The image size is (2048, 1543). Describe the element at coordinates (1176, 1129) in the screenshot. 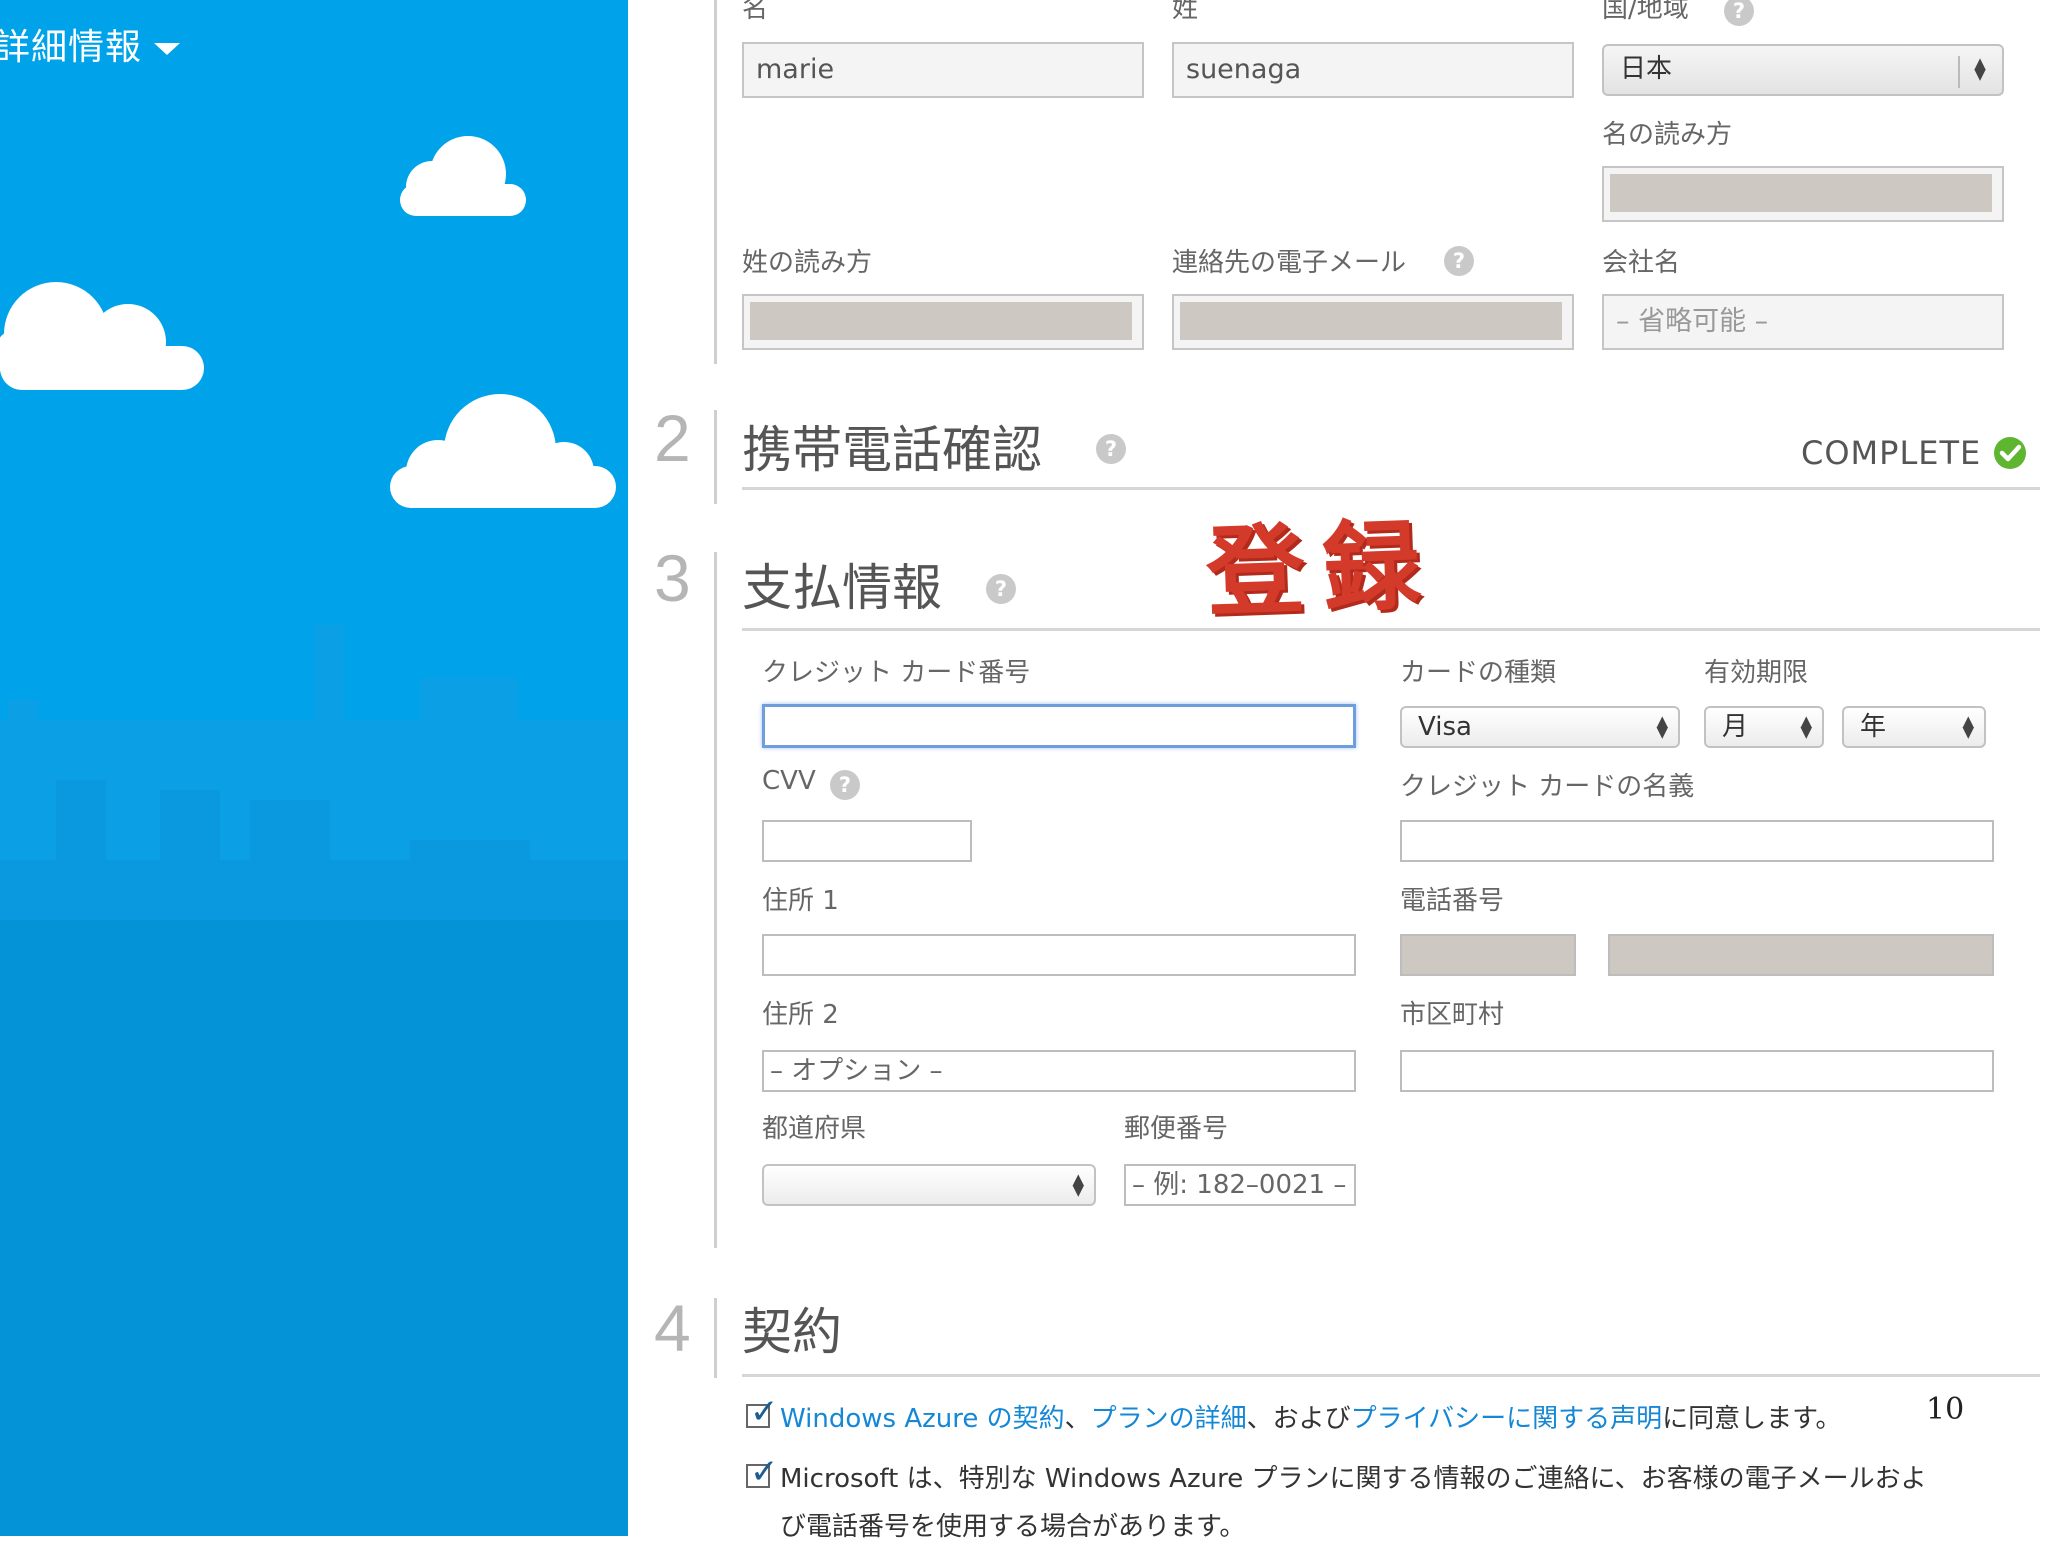

I see `postal-code-label: 郵便番号` at that location.